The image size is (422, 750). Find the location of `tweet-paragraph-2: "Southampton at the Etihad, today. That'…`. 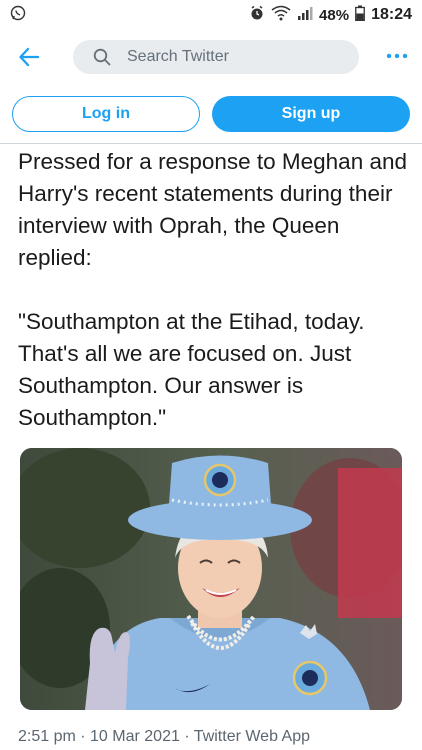

tweet-paragraph-2: "Southampton at the Etihad, today. That'… is located at coordinates (191, 369).